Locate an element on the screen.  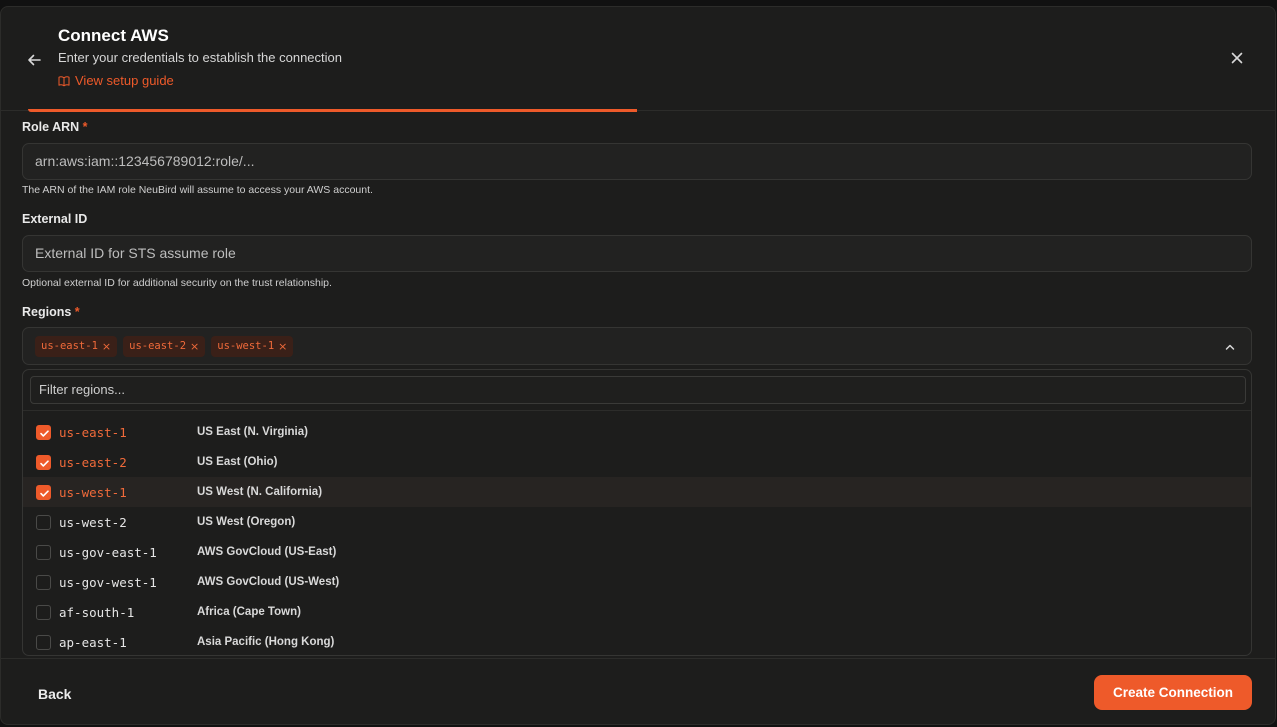
region-name: US East (Ohio) is located at coordinates (237, 462).